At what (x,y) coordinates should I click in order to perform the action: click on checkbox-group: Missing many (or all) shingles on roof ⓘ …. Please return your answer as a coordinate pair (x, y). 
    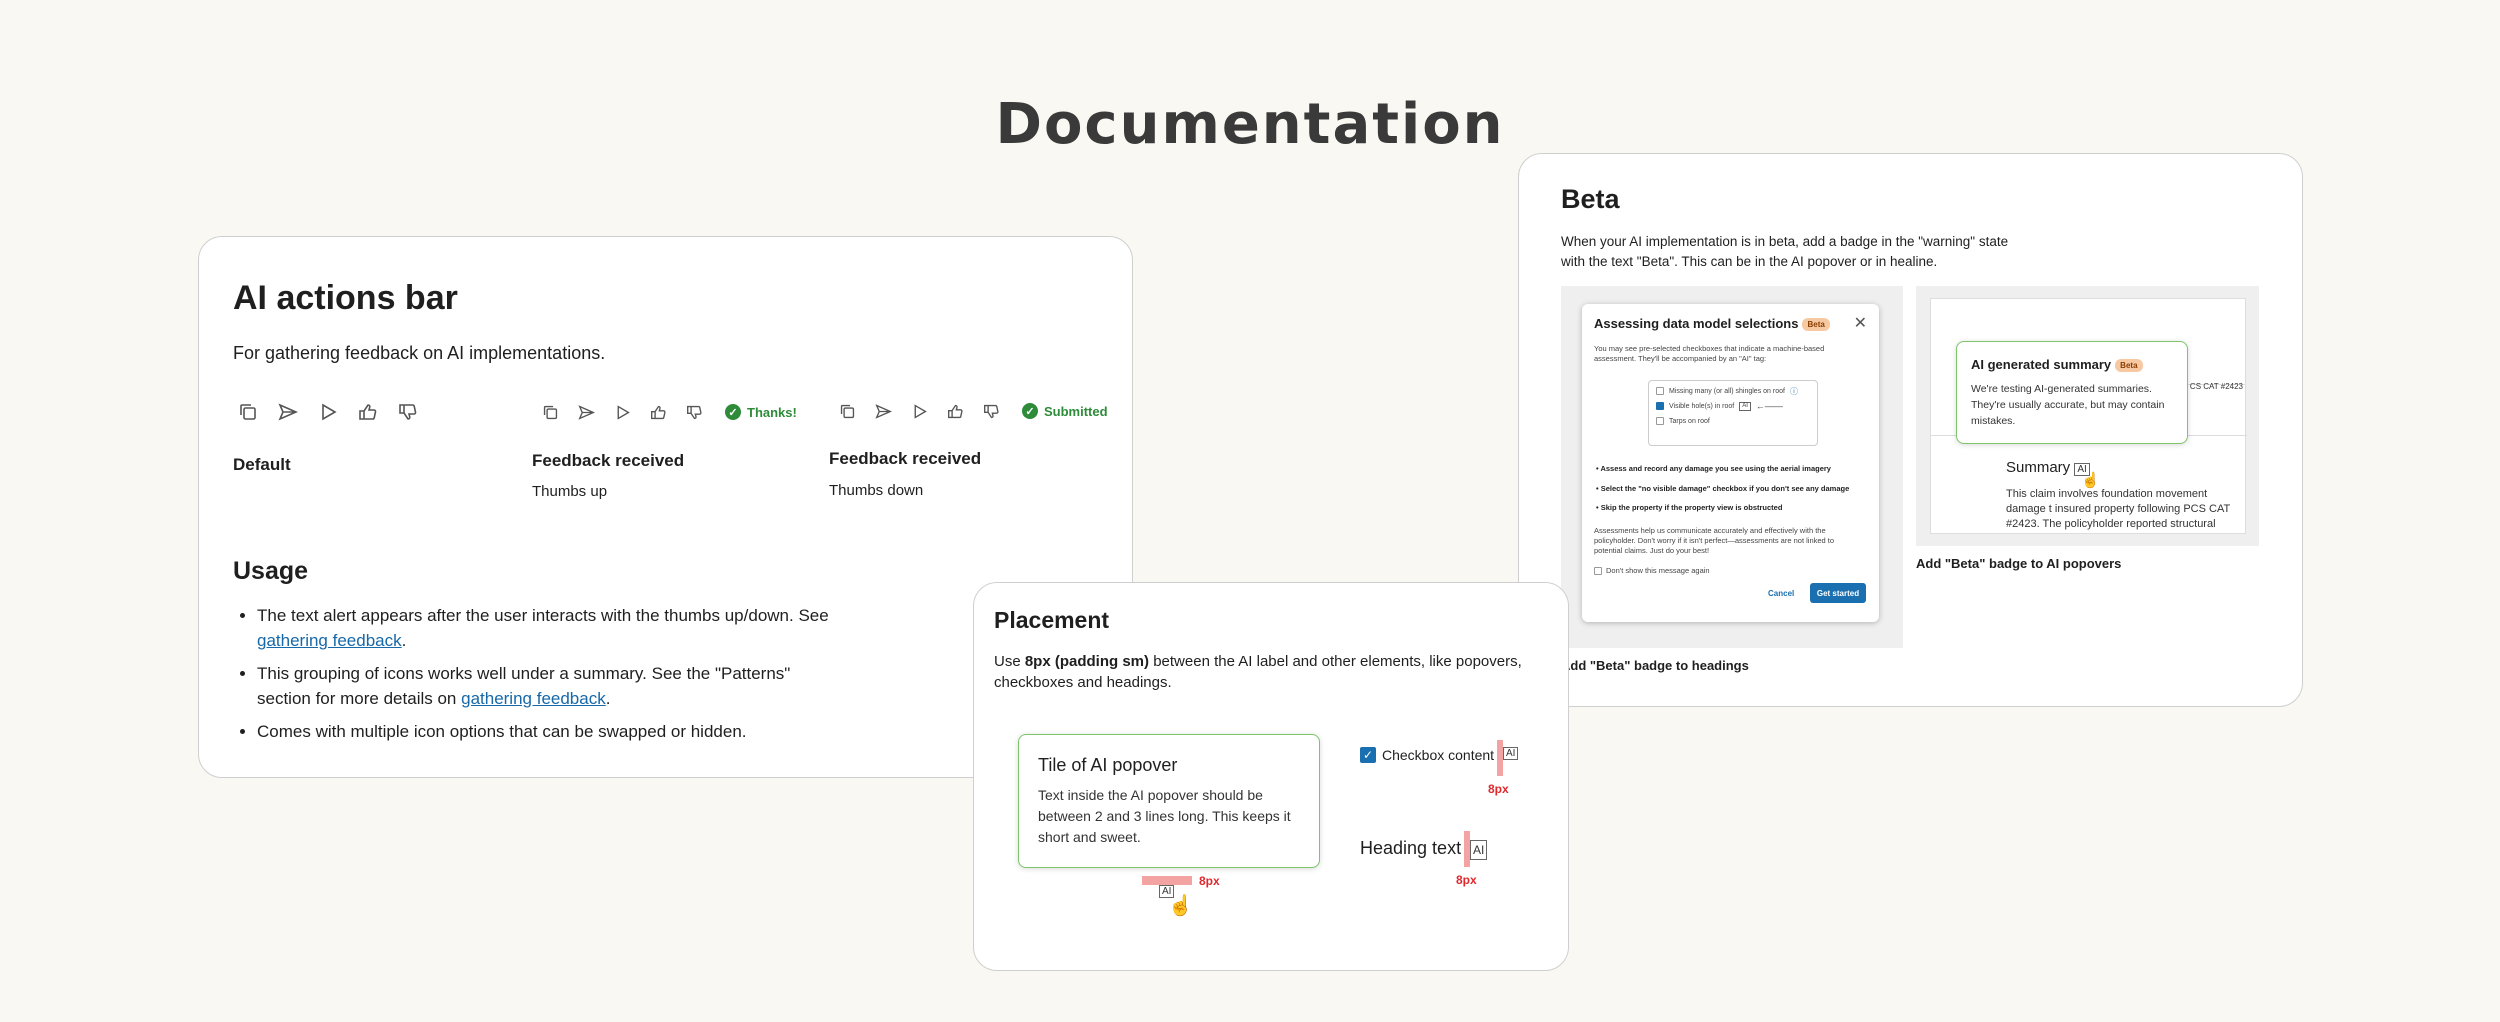
    Looking at the image, I should click on (1733, 413).